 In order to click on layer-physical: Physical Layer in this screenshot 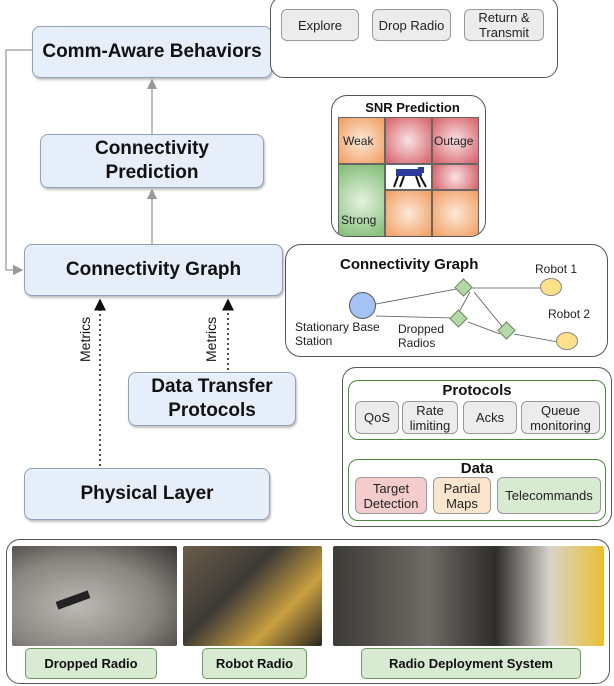, I will do `click(147, 494)`.